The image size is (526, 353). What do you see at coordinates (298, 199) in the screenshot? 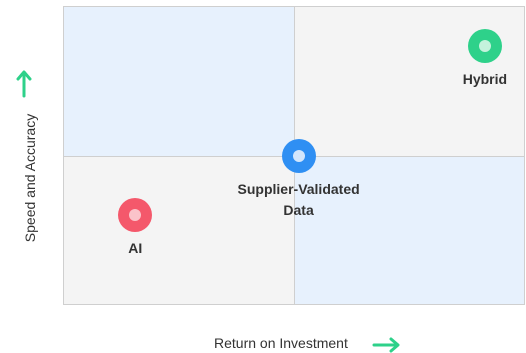
I see `point-label-supplier-validated: Supplier-Validated Data` at bounding box center [298, 199].